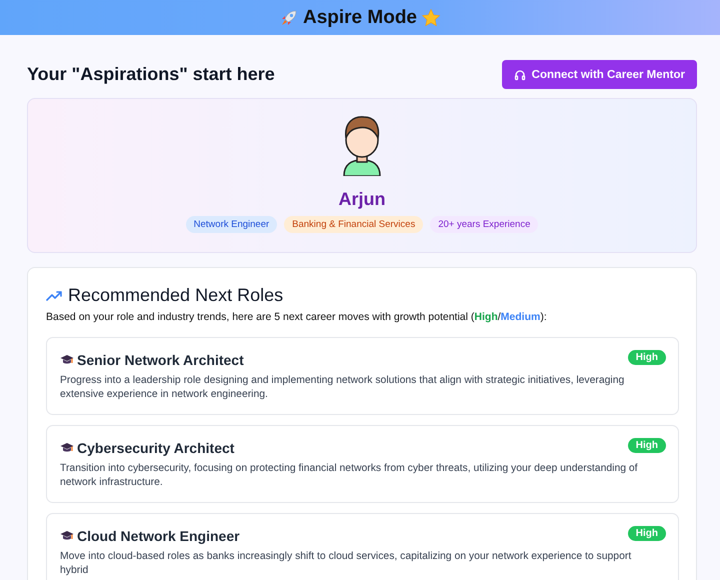 The width and height of the screenshot is (720, 580). Describe the element at coordinates (151, 74) in the screenshot. I see `page-title: Your "Aspirations" start here` at that location.